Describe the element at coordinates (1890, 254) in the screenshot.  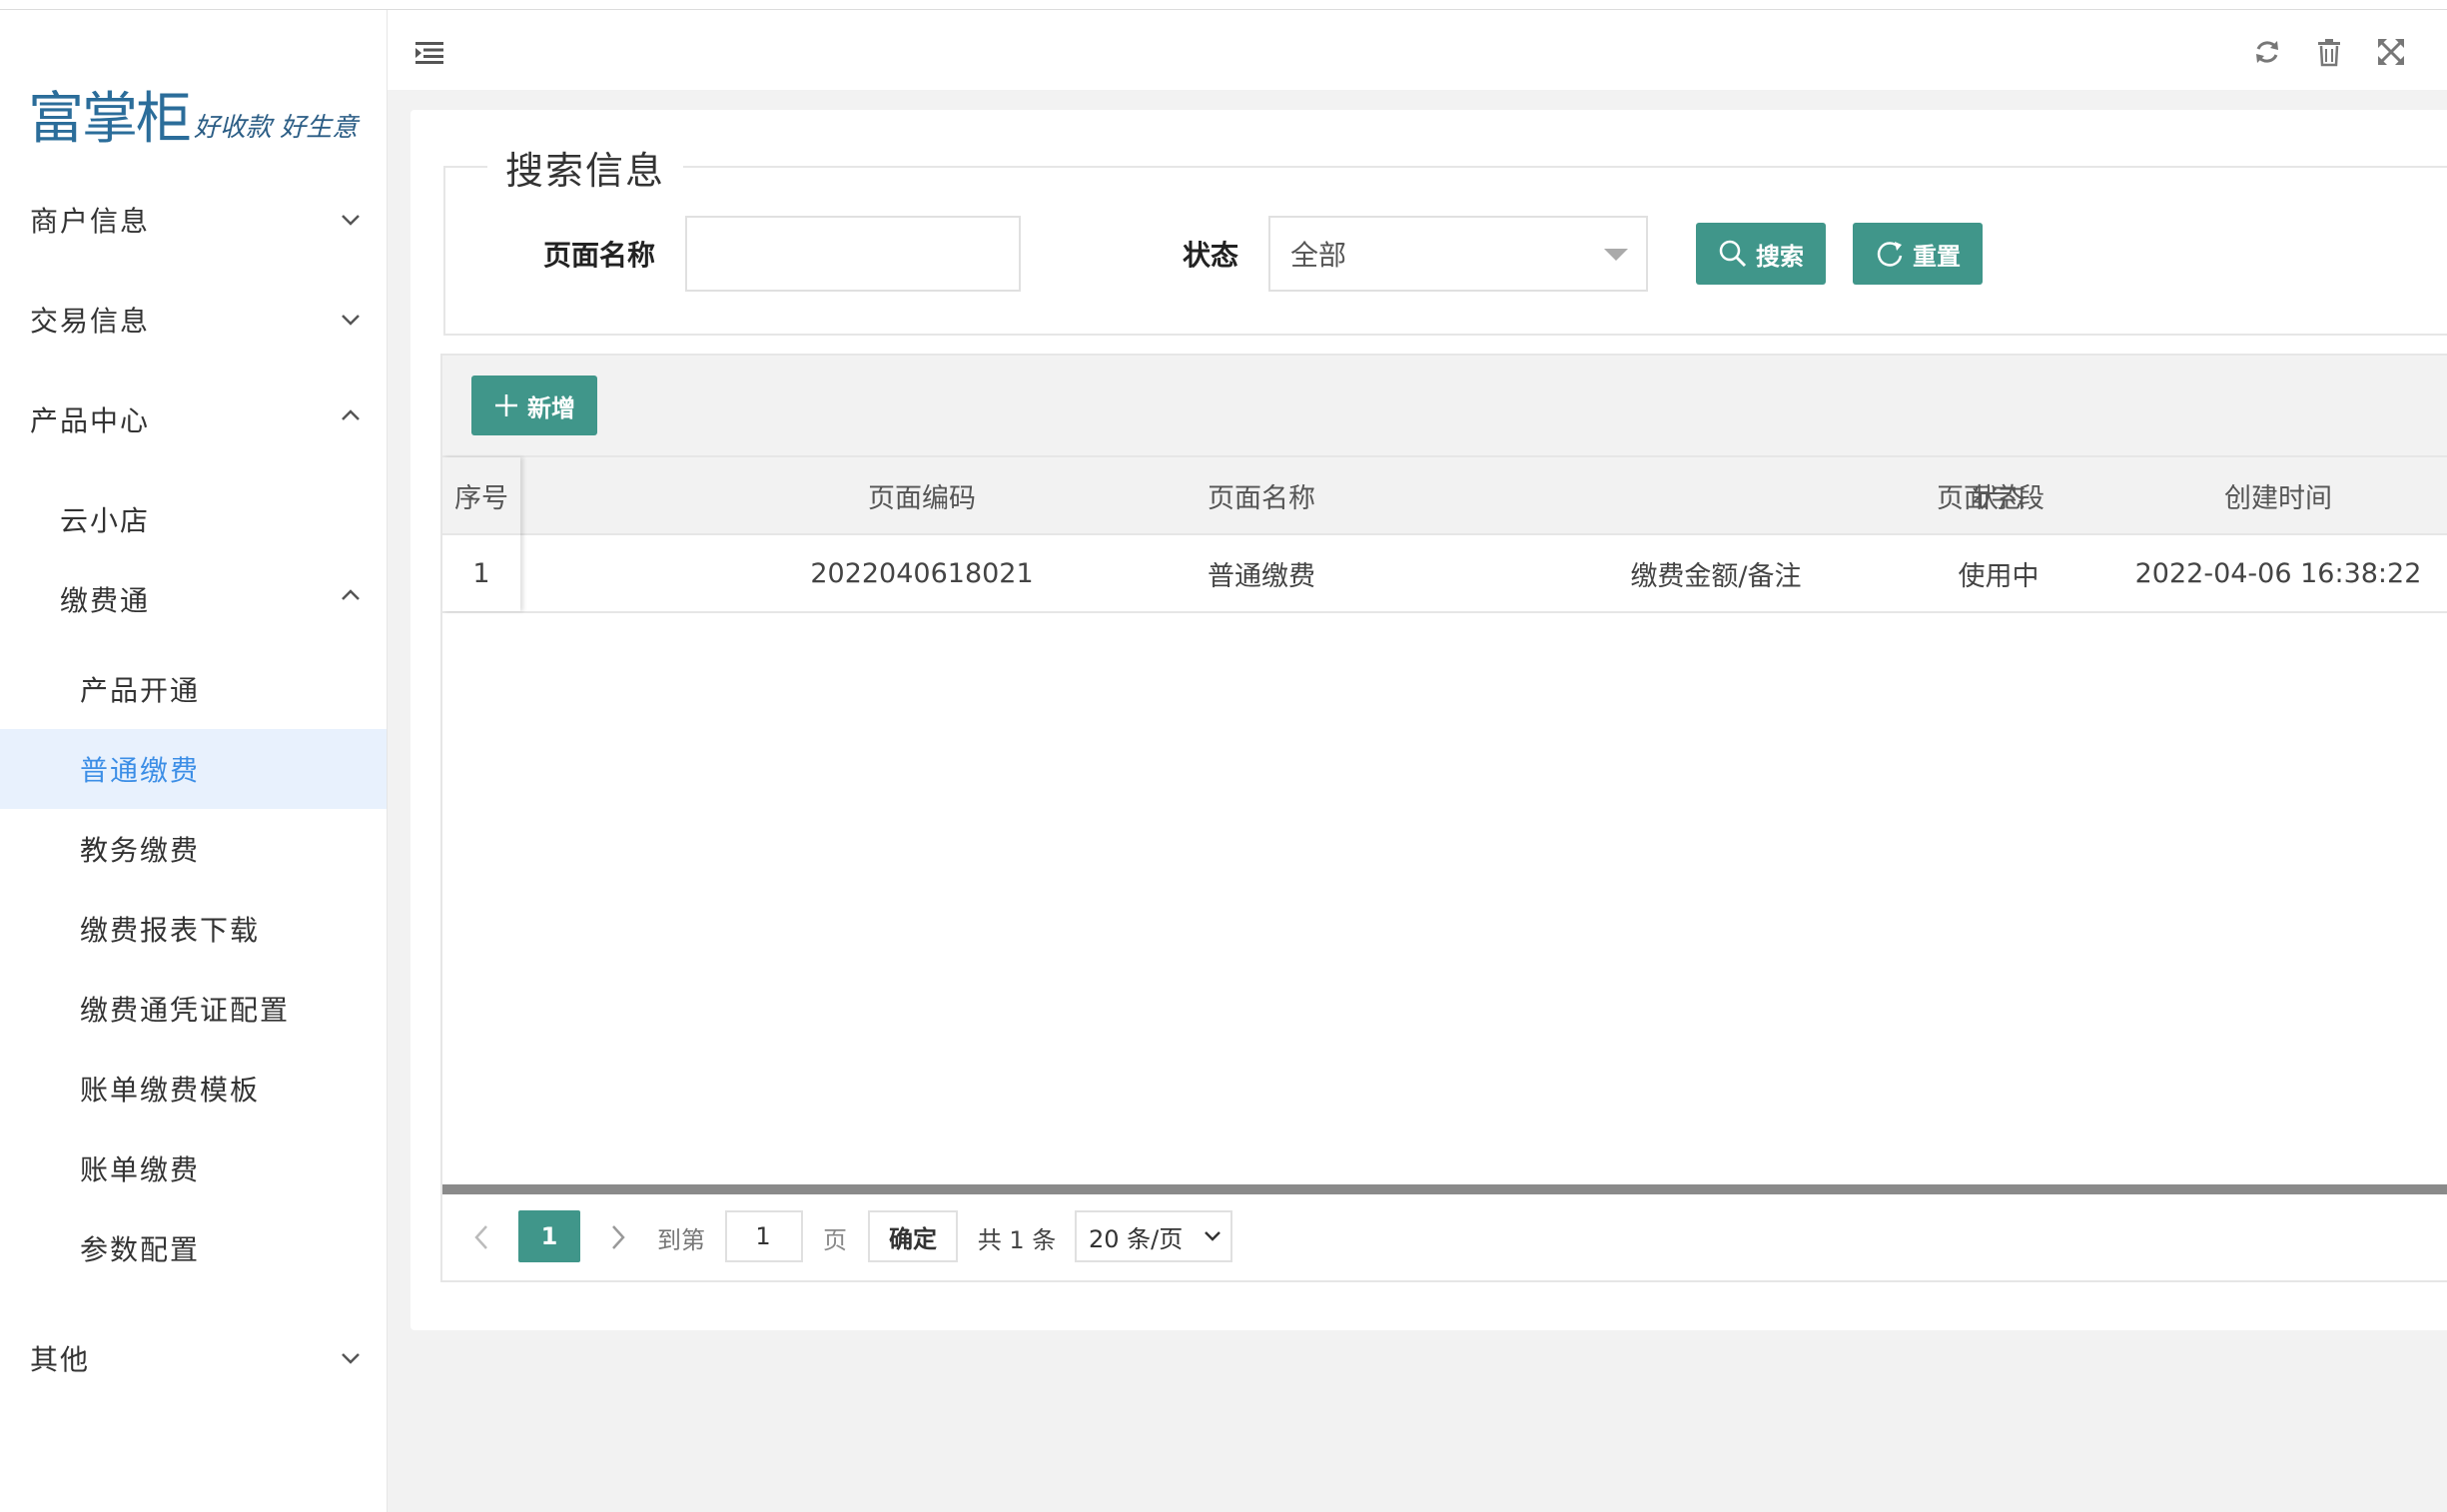
I see `reset-icon` at that location.